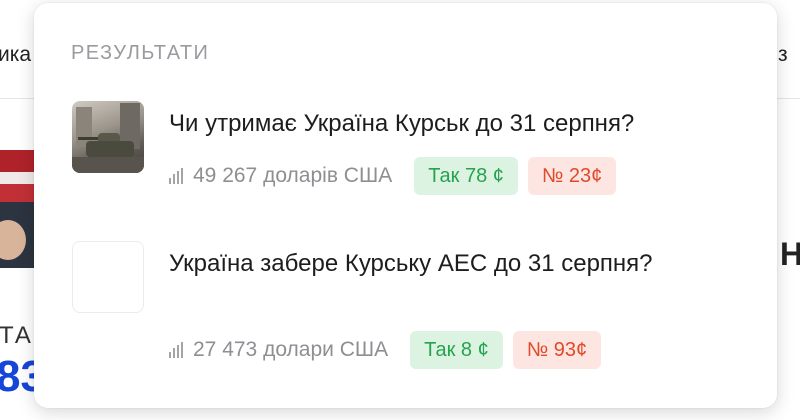 This screenshot has width=800, height=420. What do you see at coordinates (17, 209) in the screenshot?
I see `background-article-image` at bounding box center [17, 209].